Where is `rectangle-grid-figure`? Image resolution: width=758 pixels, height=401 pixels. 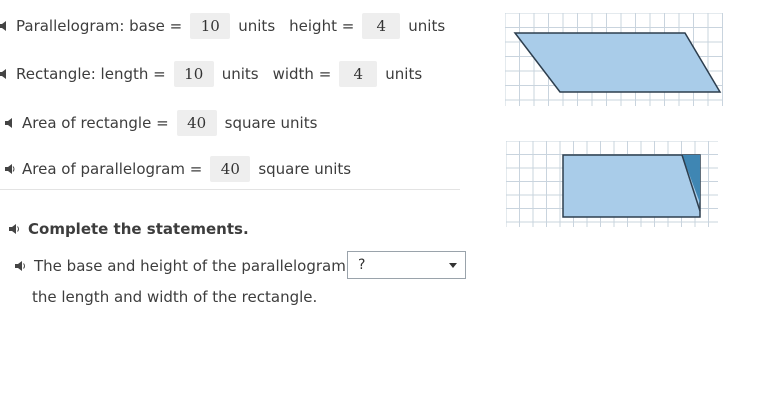
rectangle-grid-figure is located at coordinates (612, 184).